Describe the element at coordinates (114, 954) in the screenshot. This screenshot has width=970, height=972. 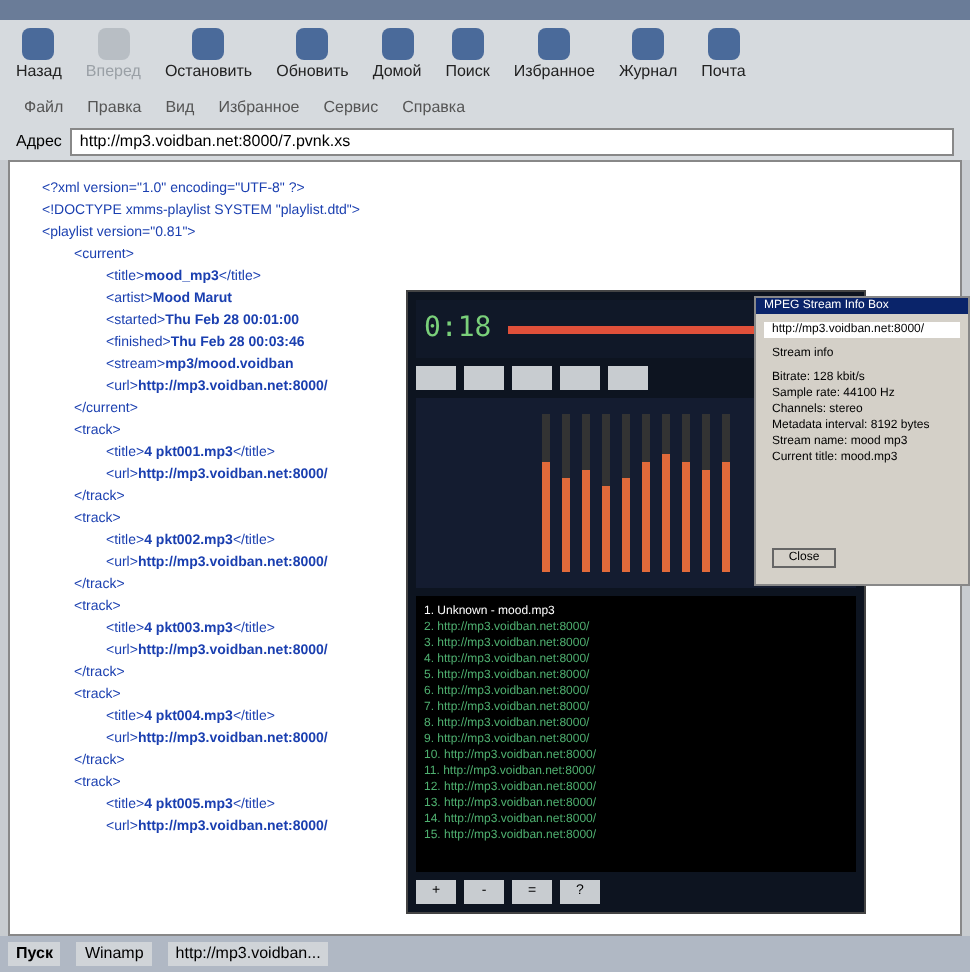
I see `taskbar-button: Winamp` at that location.